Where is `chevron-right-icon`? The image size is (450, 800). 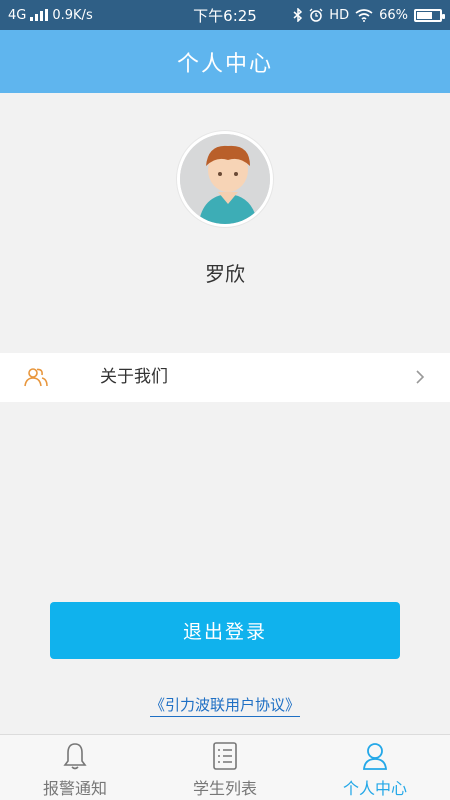 chevron-right-icon is located at coordinates (420, 377).